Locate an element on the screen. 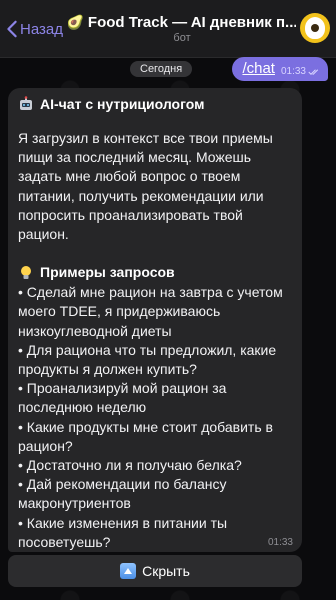 The image size is (336, 600). hide-button: Скрыть is located at coordinates (155, 571).